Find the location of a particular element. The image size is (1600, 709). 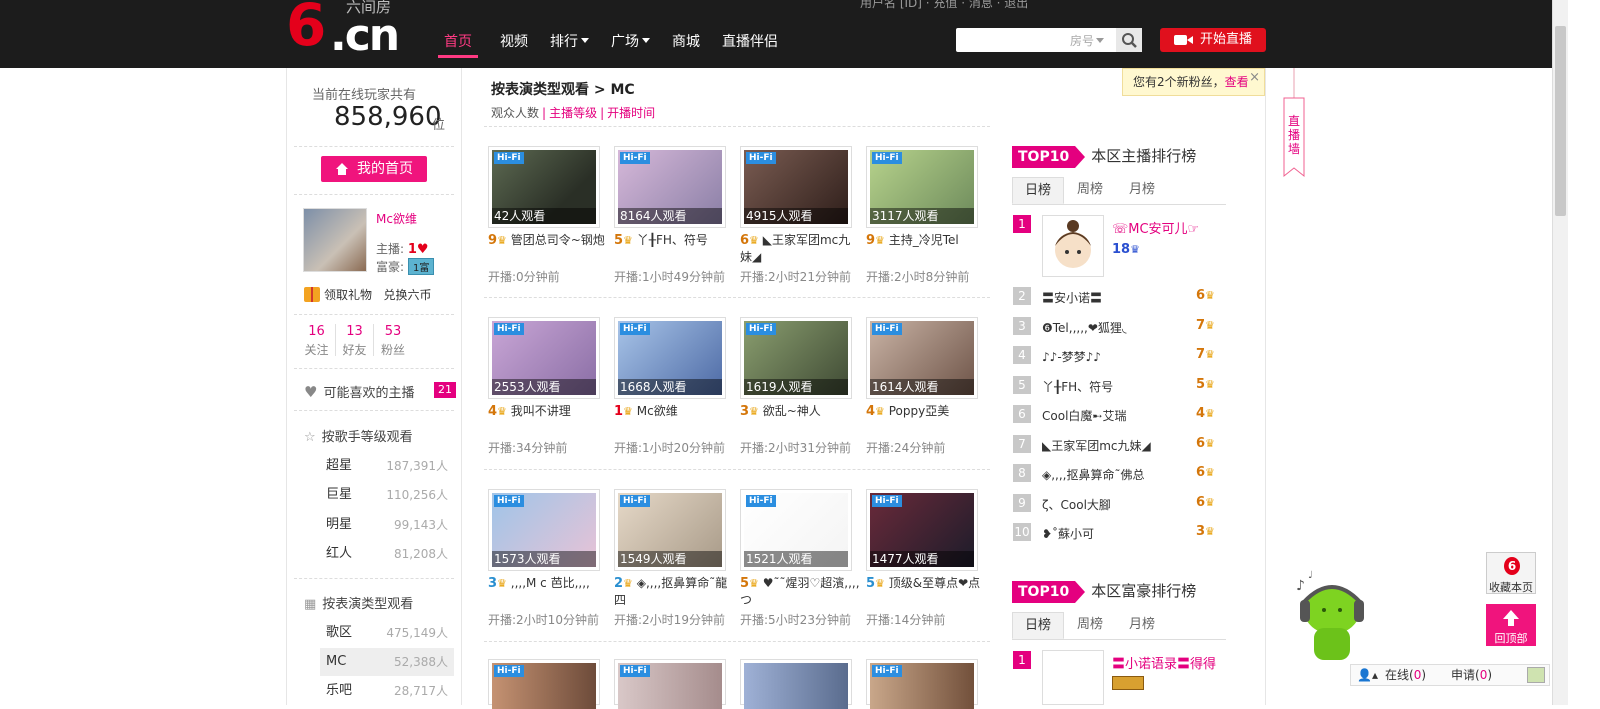

my-home-button: 我的首页 is located at coordinates (374, 169).